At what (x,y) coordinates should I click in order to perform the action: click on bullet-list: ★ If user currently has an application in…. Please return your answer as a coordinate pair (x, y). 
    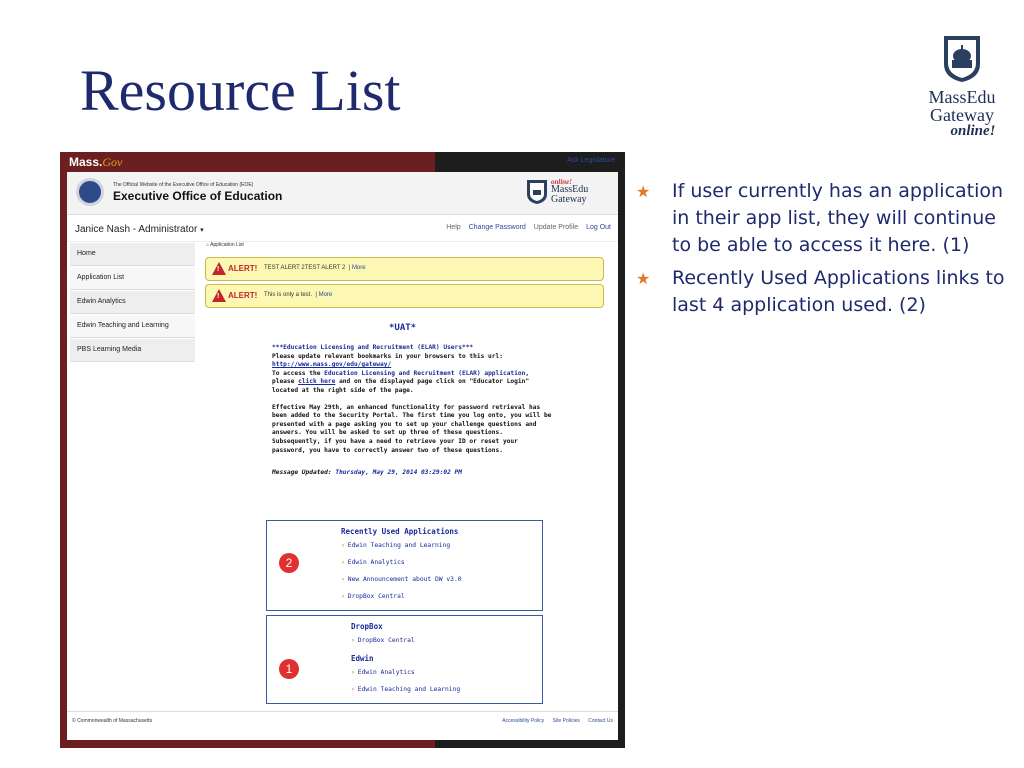
    Looking at the image, I should click on (826, 251).